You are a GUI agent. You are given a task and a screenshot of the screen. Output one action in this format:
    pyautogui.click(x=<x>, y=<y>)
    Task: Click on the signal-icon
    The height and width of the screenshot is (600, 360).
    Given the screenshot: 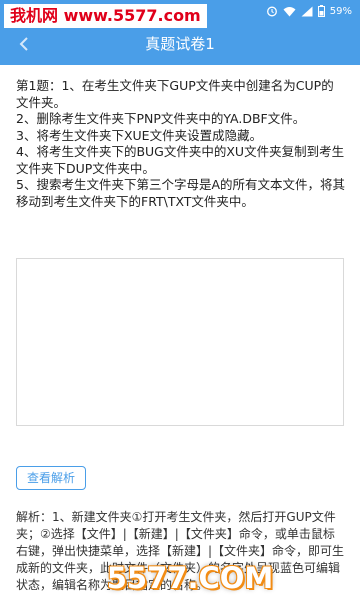 What is the action you would take?
    pyautogui.click(x=307, y=11)
    